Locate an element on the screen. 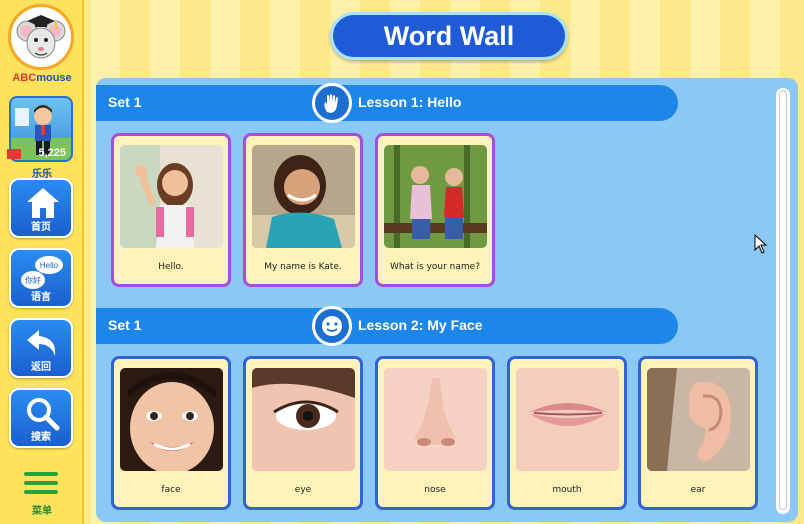  card-caption: My name is Kate. is located at coordinates (303, 267).